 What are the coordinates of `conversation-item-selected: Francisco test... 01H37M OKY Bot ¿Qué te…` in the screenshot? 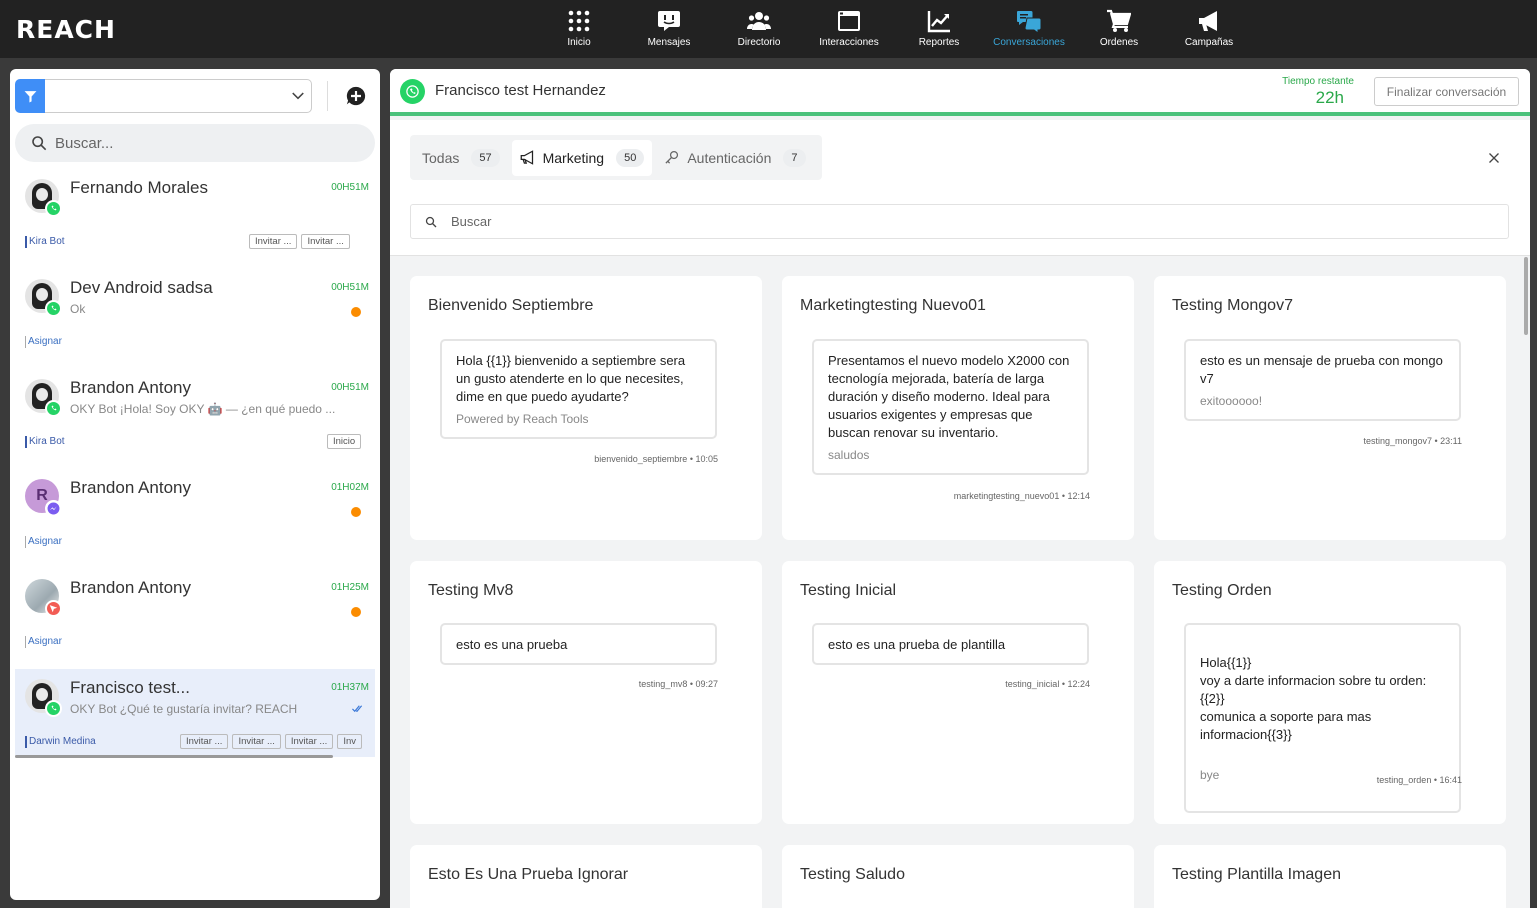 It's located at (195, 713).